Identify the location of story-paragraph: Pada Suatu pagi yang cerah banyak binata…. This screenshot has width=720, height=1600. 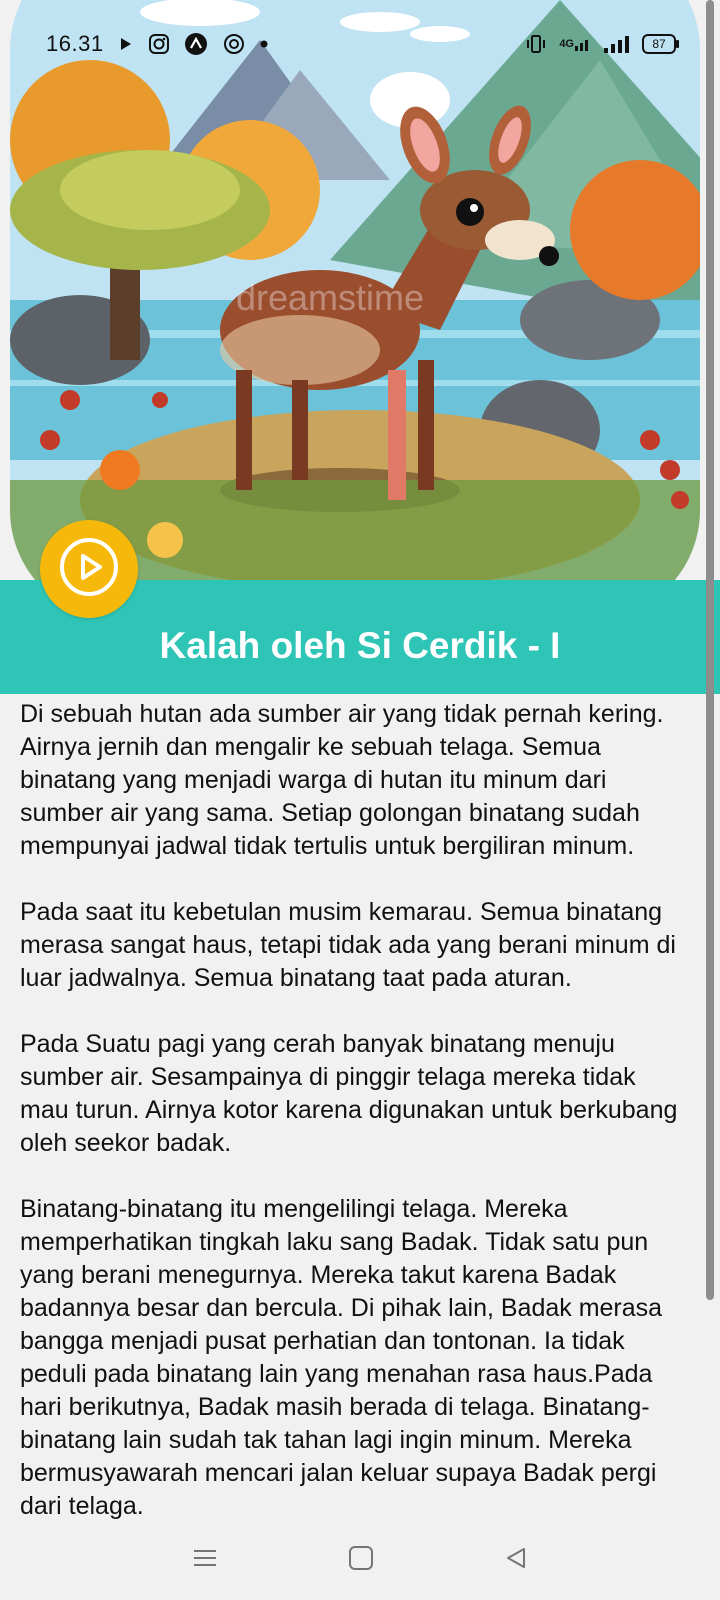
(349, 1093).